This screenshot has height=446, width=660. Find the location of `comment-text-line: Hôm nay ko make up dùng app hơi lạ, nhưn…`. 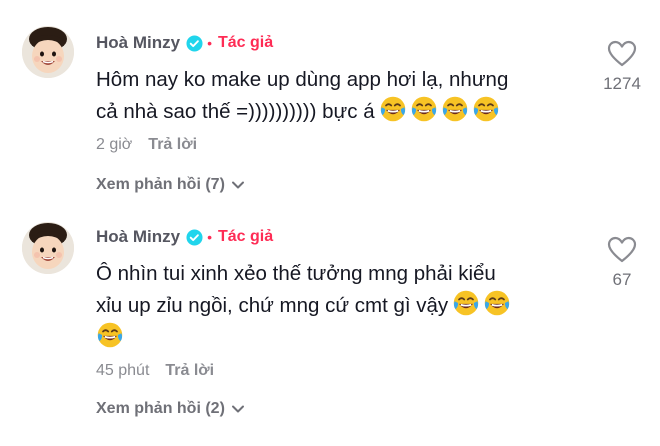

comment-text-line: Hôm nay ko make up dùng app hơi lạ, nhưn… is located at coordinates (302, 79).